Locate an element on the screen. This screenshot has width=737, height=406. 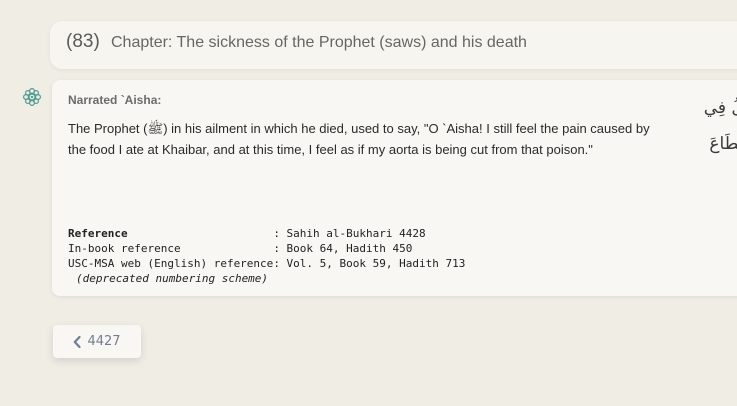
reference-row: In-book reference : Book 64, Hadith 450 is located at coordinates (266, 248).